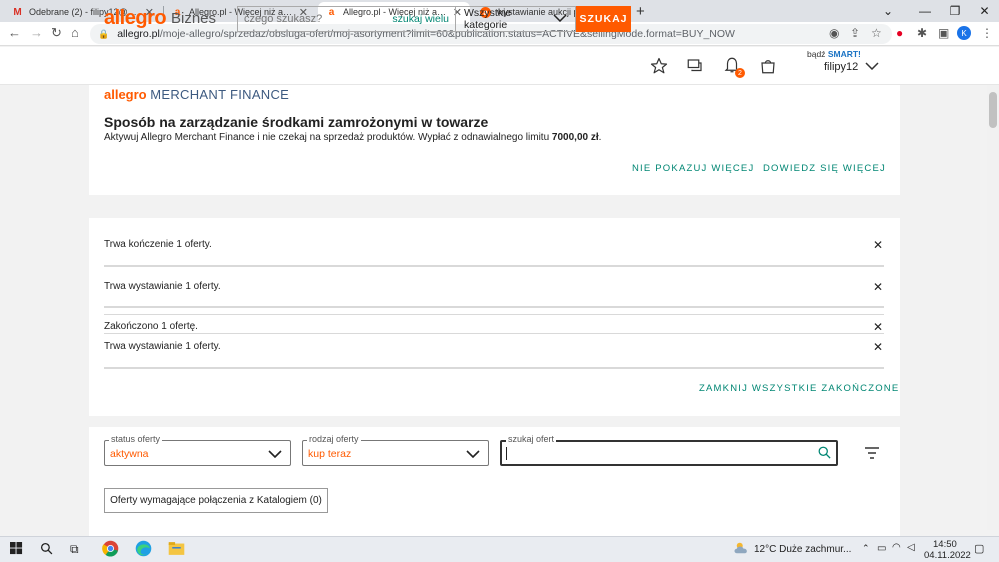 This screenshot has height=562, width=999. I want to click on offer-search-label: szukaj ofert, so click(531, 439).